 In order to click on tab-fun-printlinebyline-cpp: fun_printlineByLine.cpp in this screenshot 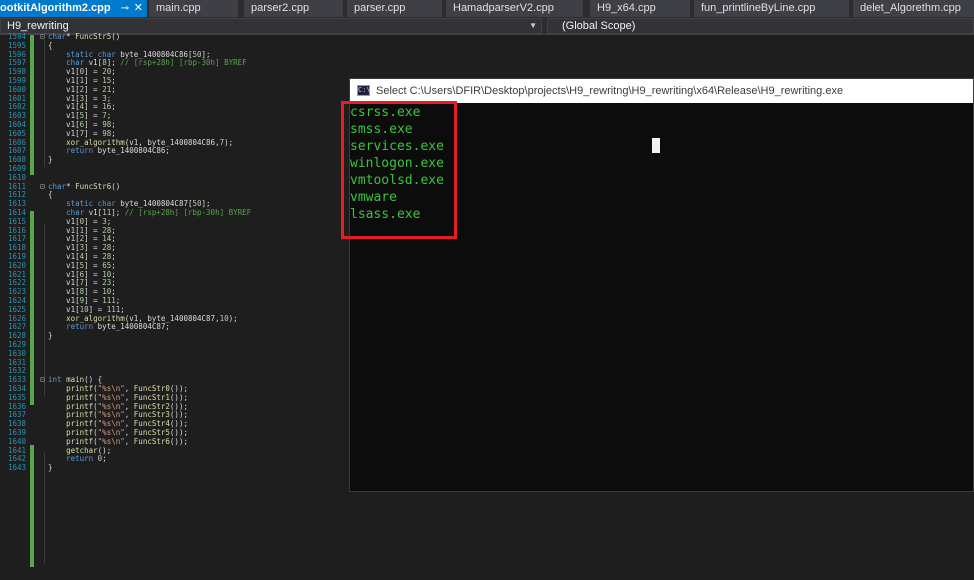, I will do `click(771, 8)`.